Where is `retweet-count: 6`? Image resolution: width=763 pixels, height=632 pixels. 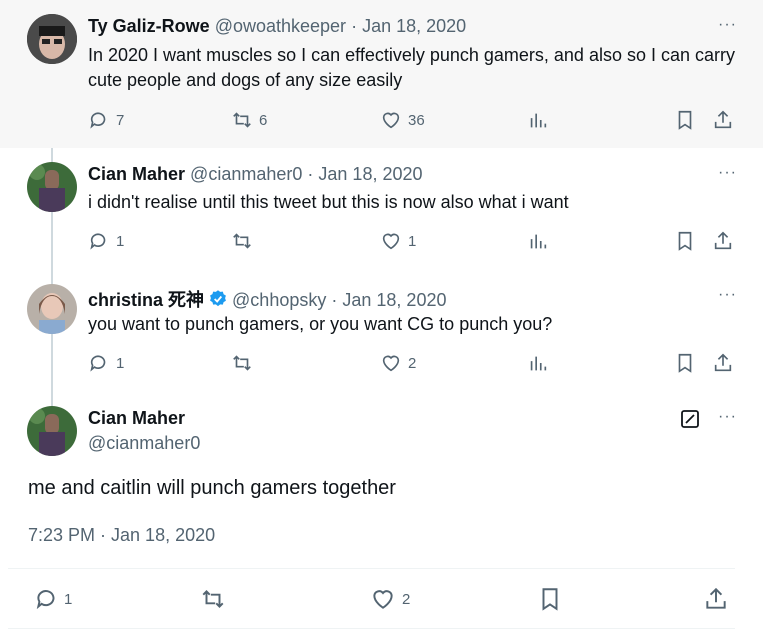 retweet-count: 6 is located at coordinates (263, 120).